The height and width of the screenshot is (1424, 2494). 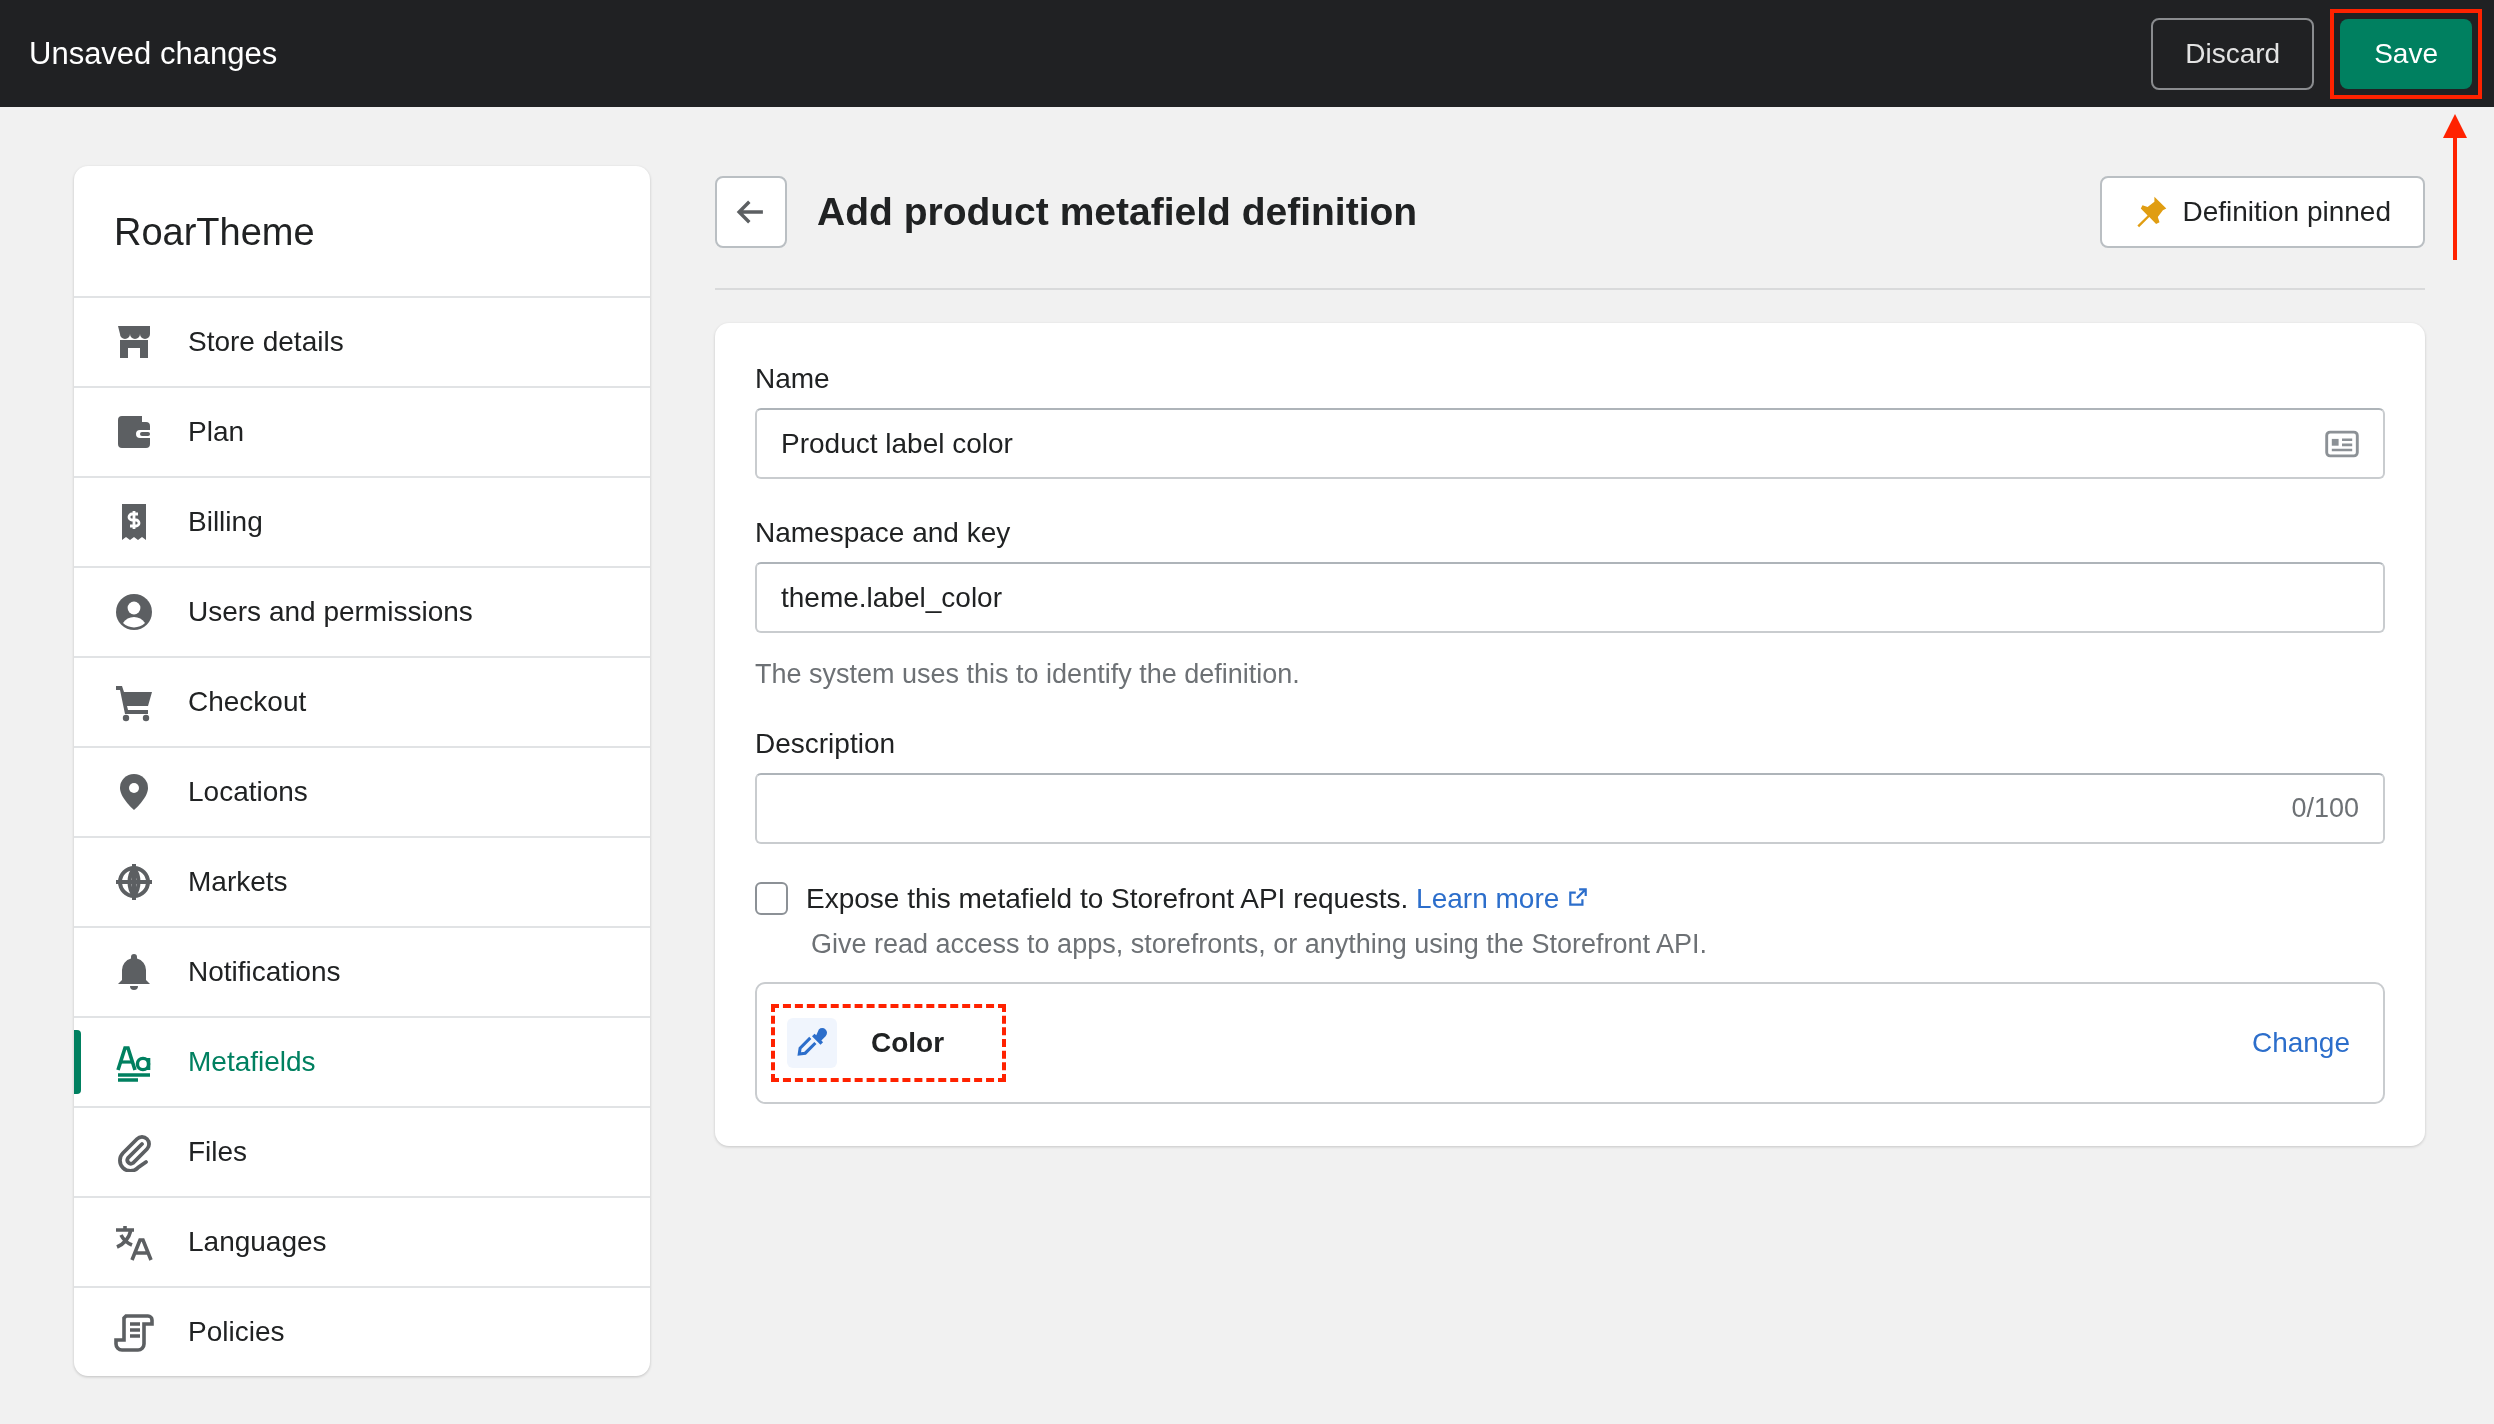 I want to click on page-title: Add product metafield definition, so click(x=1118, y=212).